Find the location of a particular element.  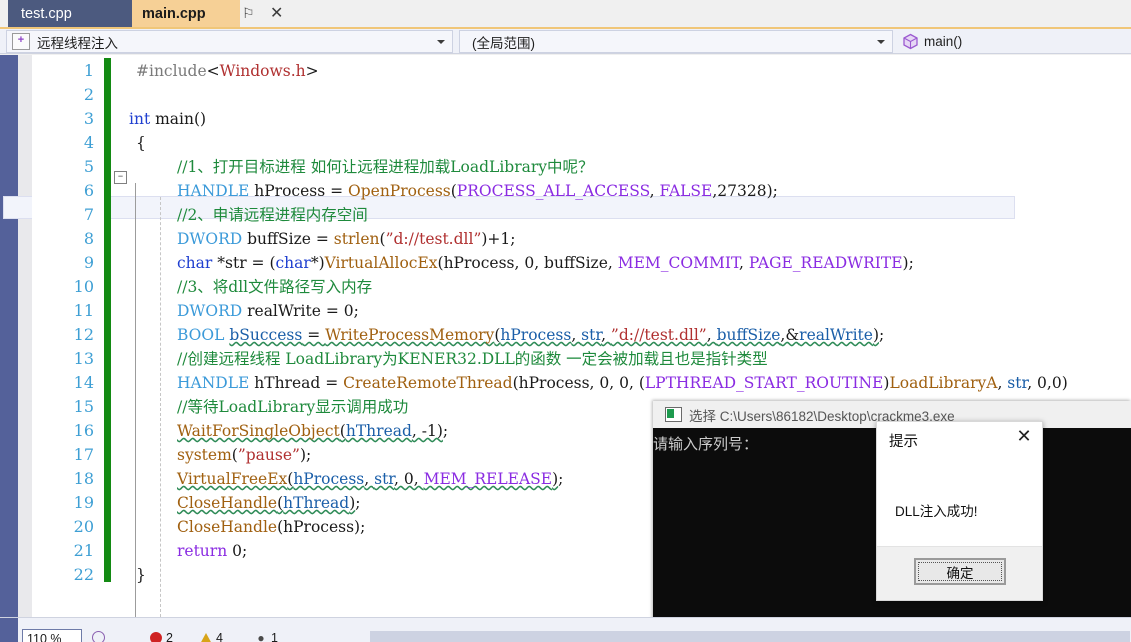

line-number: 15 is located at coordinates (83, 406).